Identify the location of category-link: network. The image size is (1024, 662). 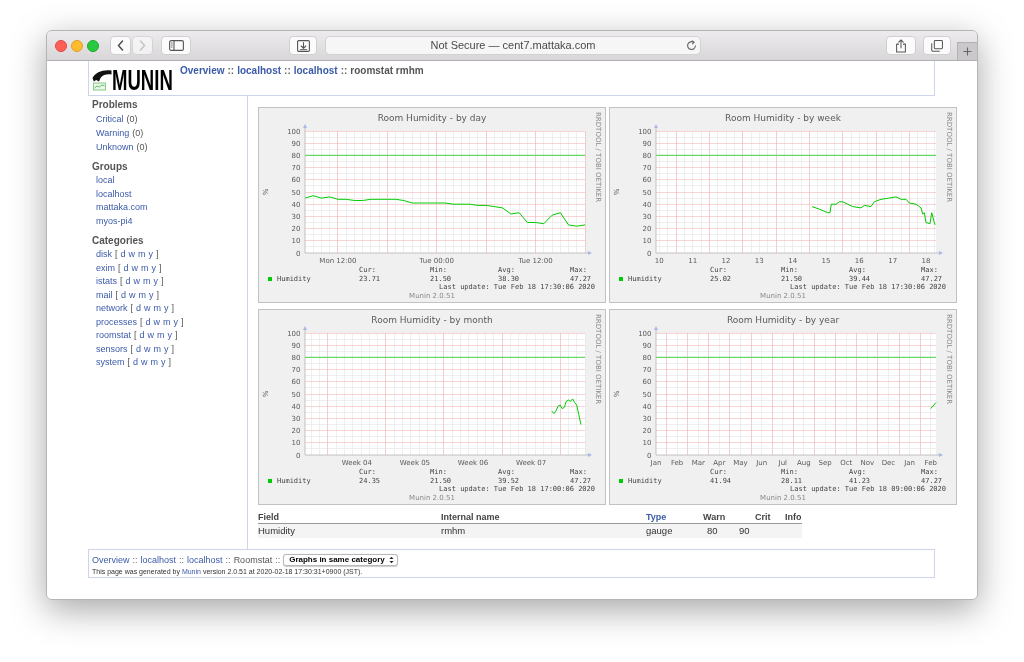
(112, 309).